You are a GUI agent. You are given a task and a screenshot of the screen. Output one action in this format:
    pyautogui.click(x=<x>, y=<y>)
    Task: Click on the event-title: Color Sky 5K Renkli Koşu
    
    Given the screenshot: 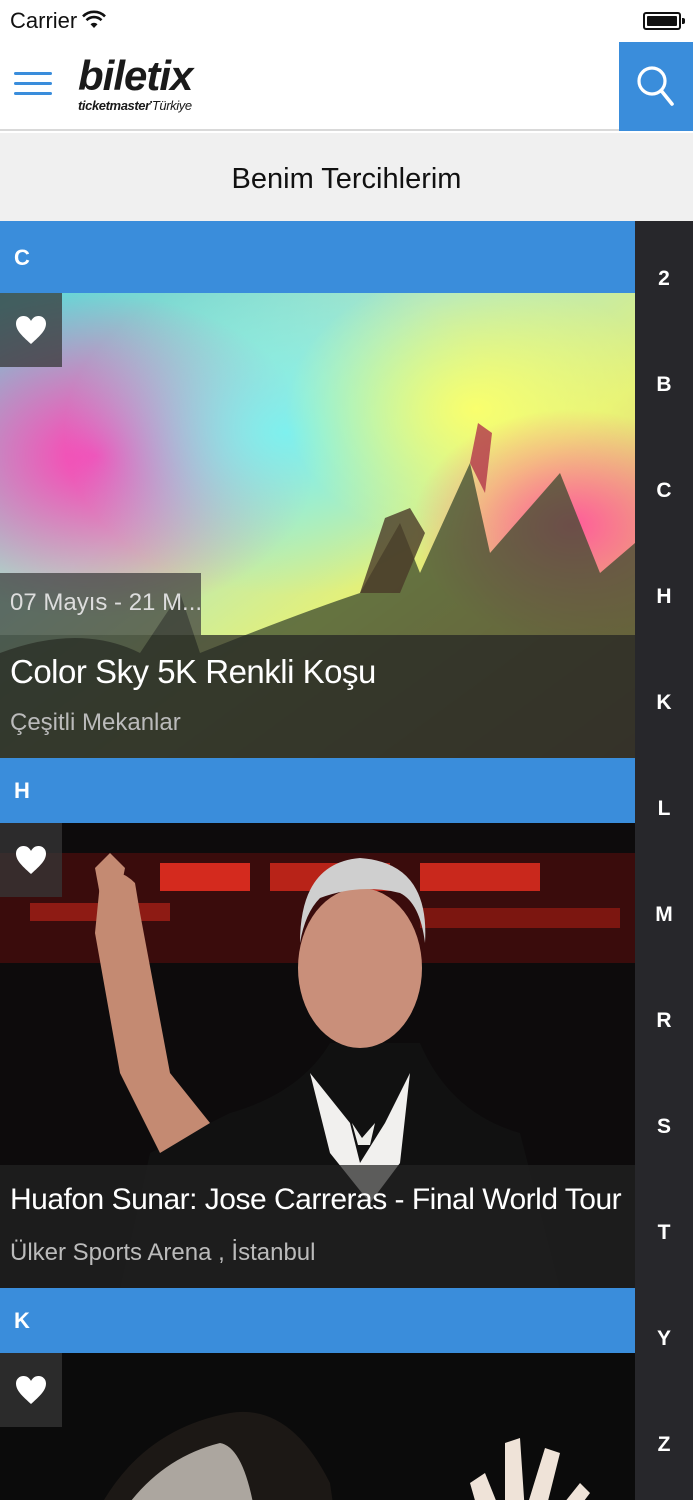 What is the action you would take?
    pyautogui.click(x=193, y=671)
    